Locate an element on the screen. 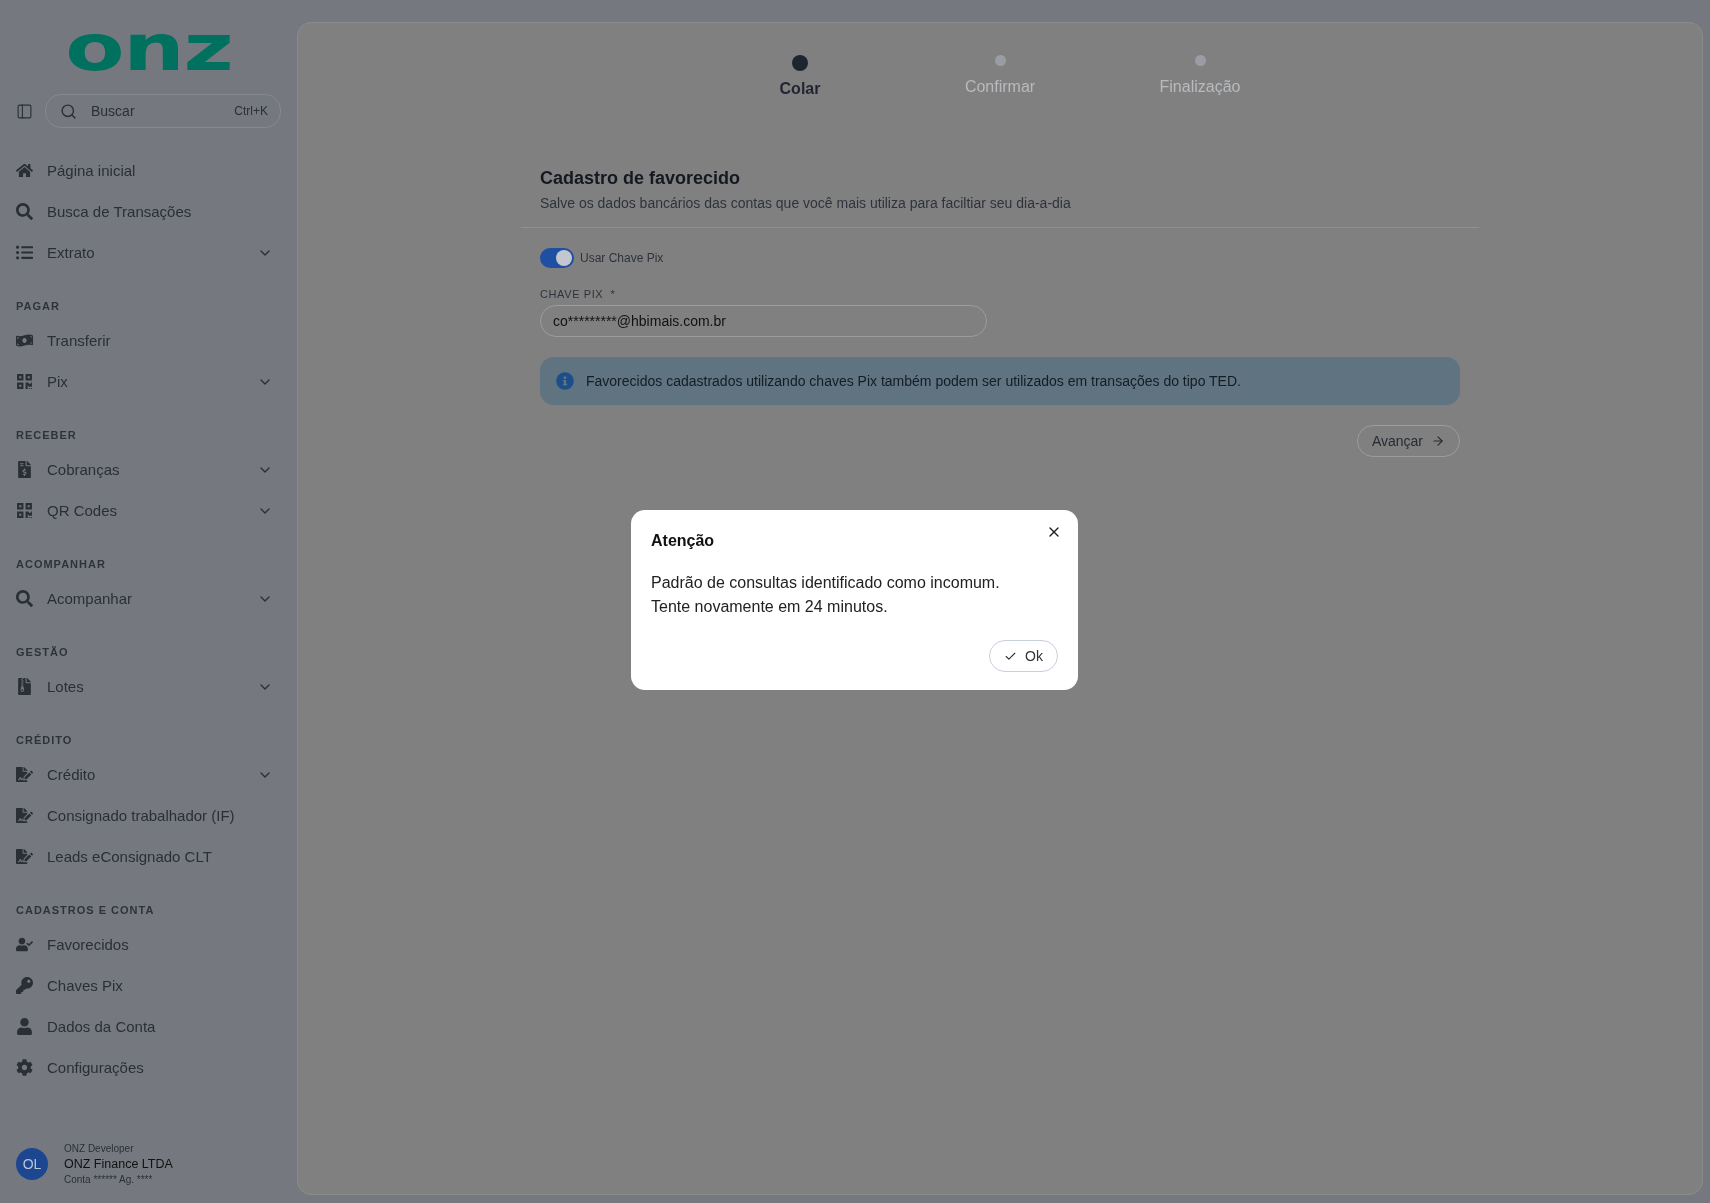 Image resolution: width=1710 pixels, height=1203 pixels. nav-item: Cobranças is located at coordinates (148, 469).